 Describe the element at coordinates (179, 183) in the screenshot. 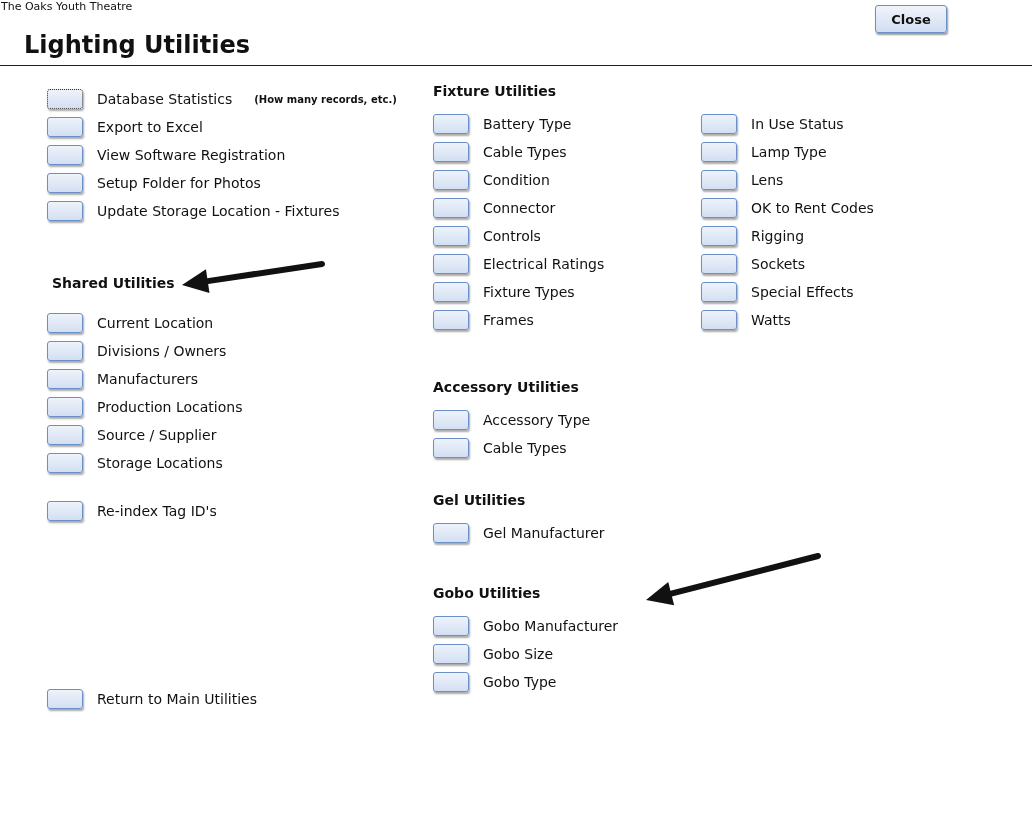

I see `command-label: Setup Folder for Photos` at that location.